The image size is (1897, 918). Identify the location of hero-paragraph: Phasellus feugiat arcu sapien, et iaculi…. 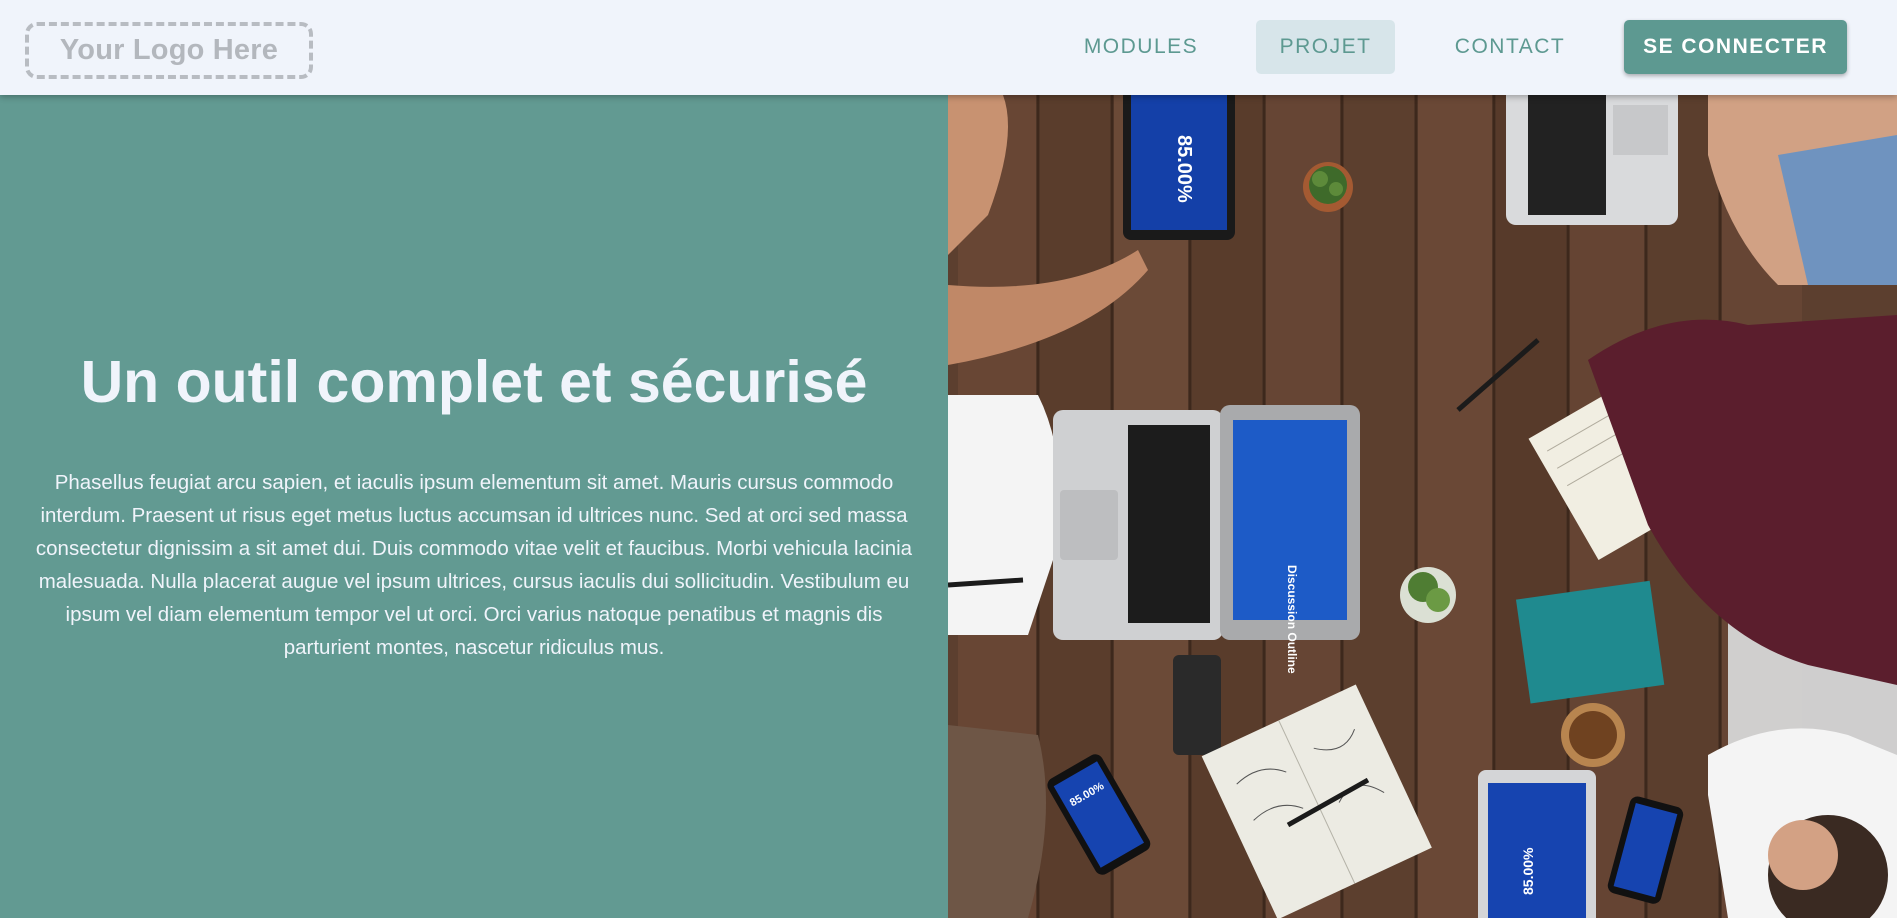
(474, 565).